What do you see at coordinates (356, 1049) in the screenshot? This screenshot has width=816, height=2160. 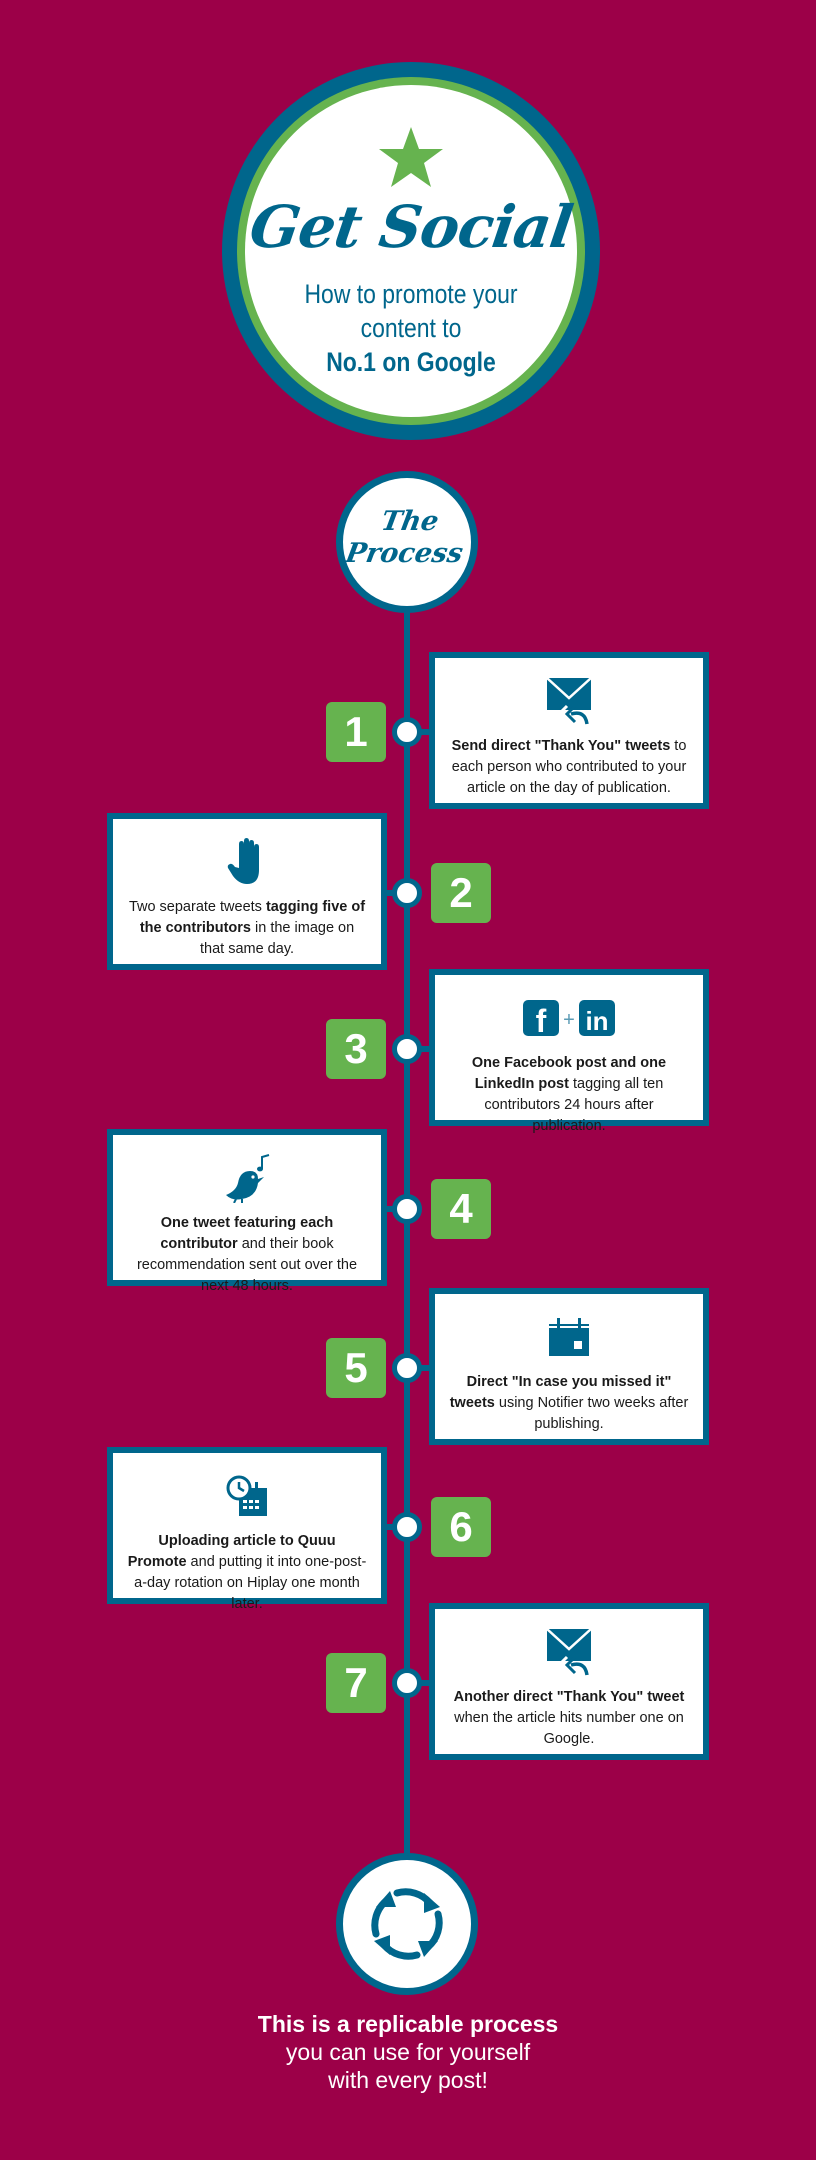 I see `step-number-badge: 3` at bounding box center [356, 1049].